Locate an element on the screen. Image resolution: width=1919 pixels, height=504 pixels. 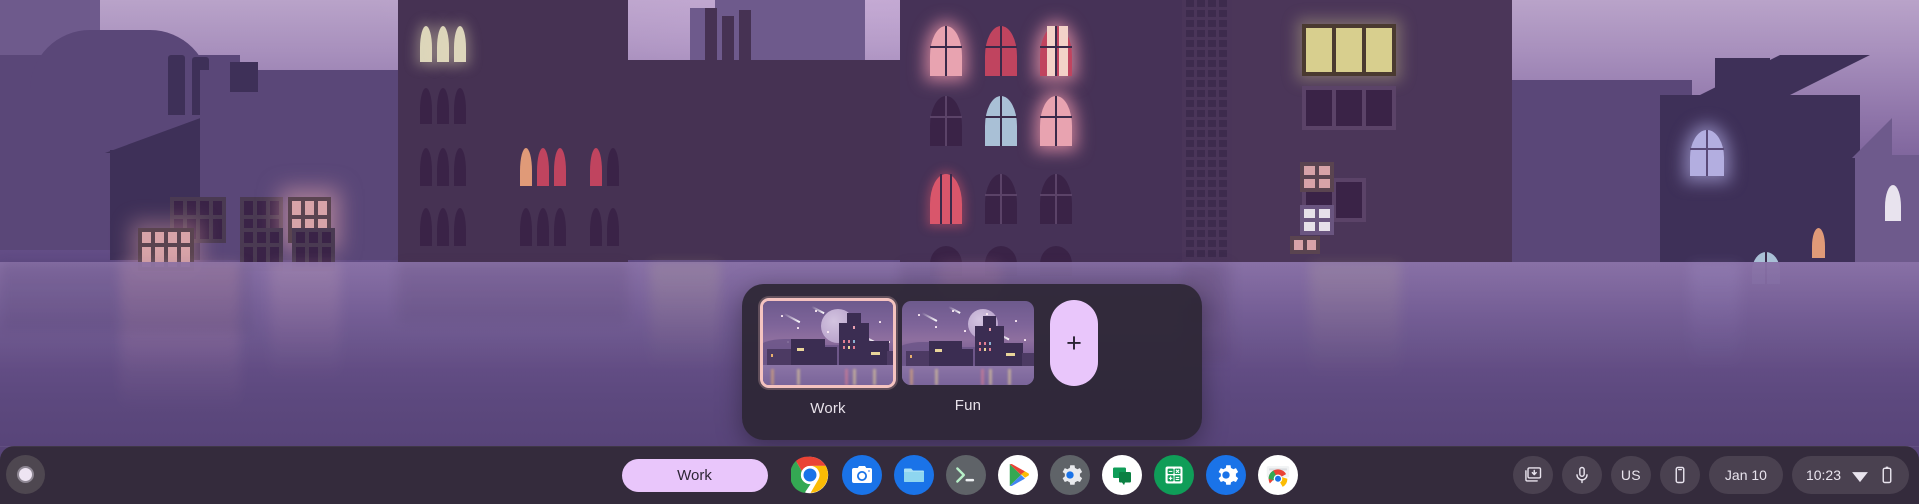
screen-capture-button is located at coordinates (1532, 475).